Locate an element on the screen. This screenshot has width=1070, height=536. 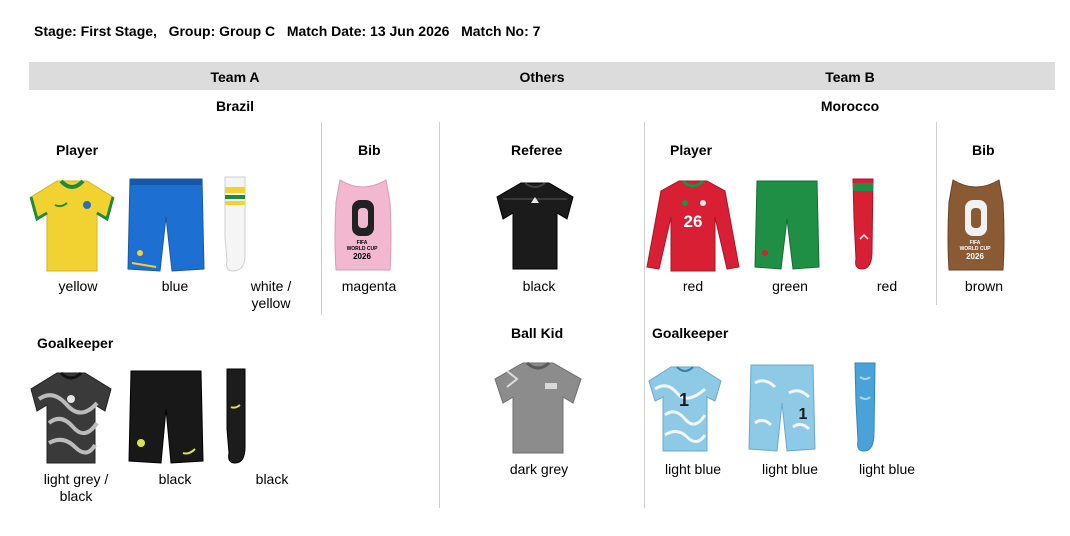
team-a-player-title: Player is located at coordinates (77, 150).